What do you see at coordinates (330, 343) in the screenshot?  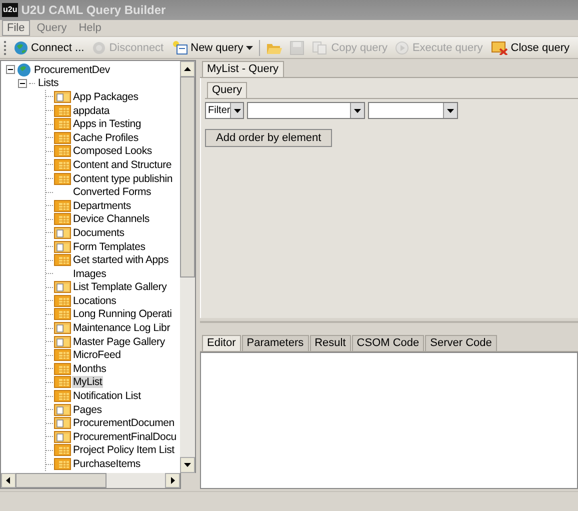 I see `editor-tab: Result` at bounding box center [330, 343].